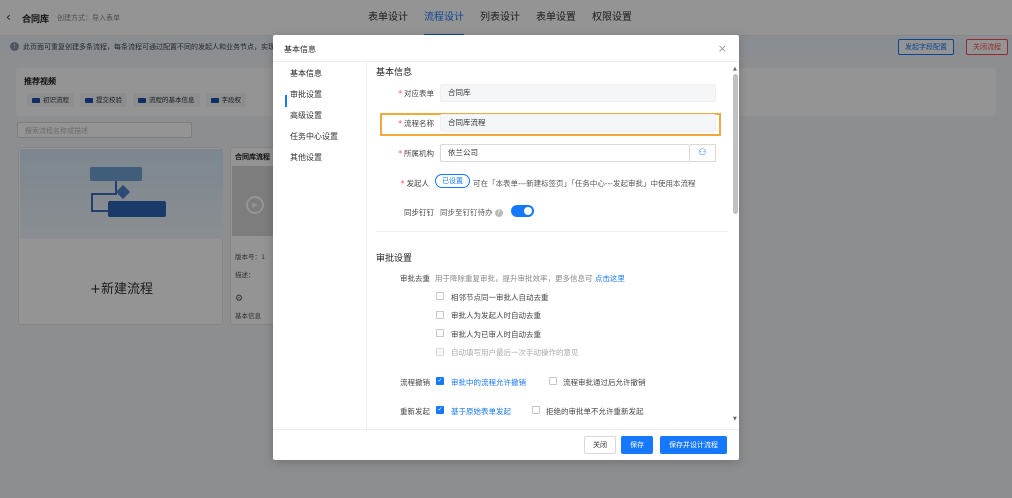  What do you see at coordinates (488, 382) in the screenshot?
I see `revoke-in-progress-label: 审批中的流程允许撤销` at bounding box center [488, 382].